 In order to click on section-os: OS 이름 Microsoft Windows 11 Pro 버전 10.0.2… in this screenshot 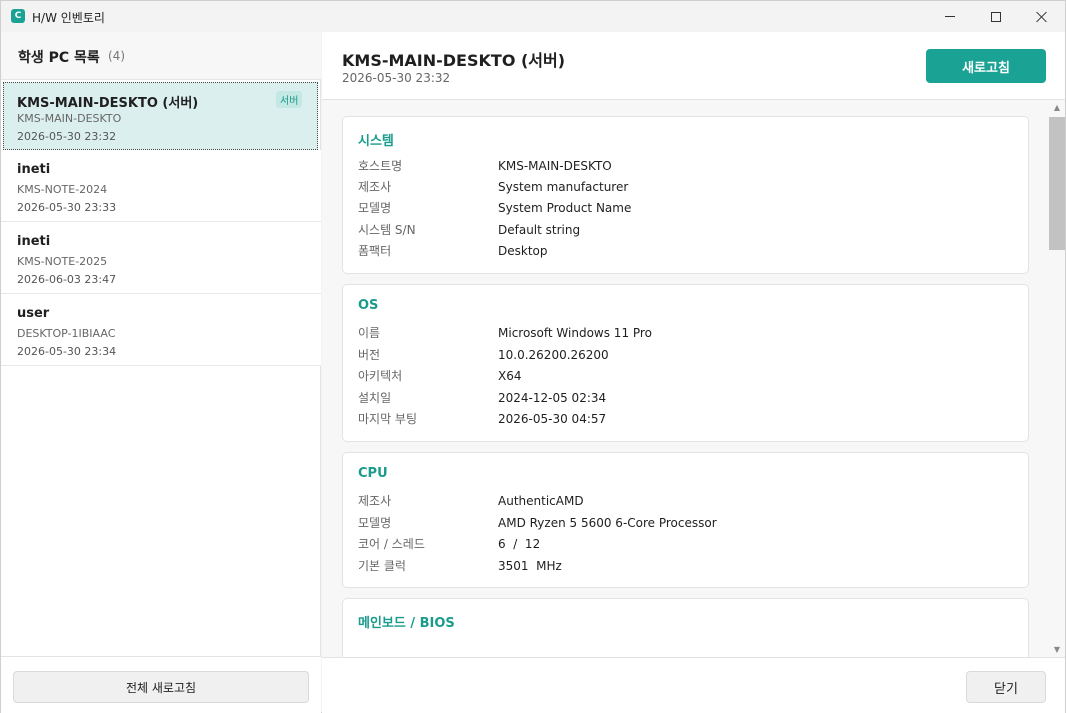, I will do `click(685, 363)`.